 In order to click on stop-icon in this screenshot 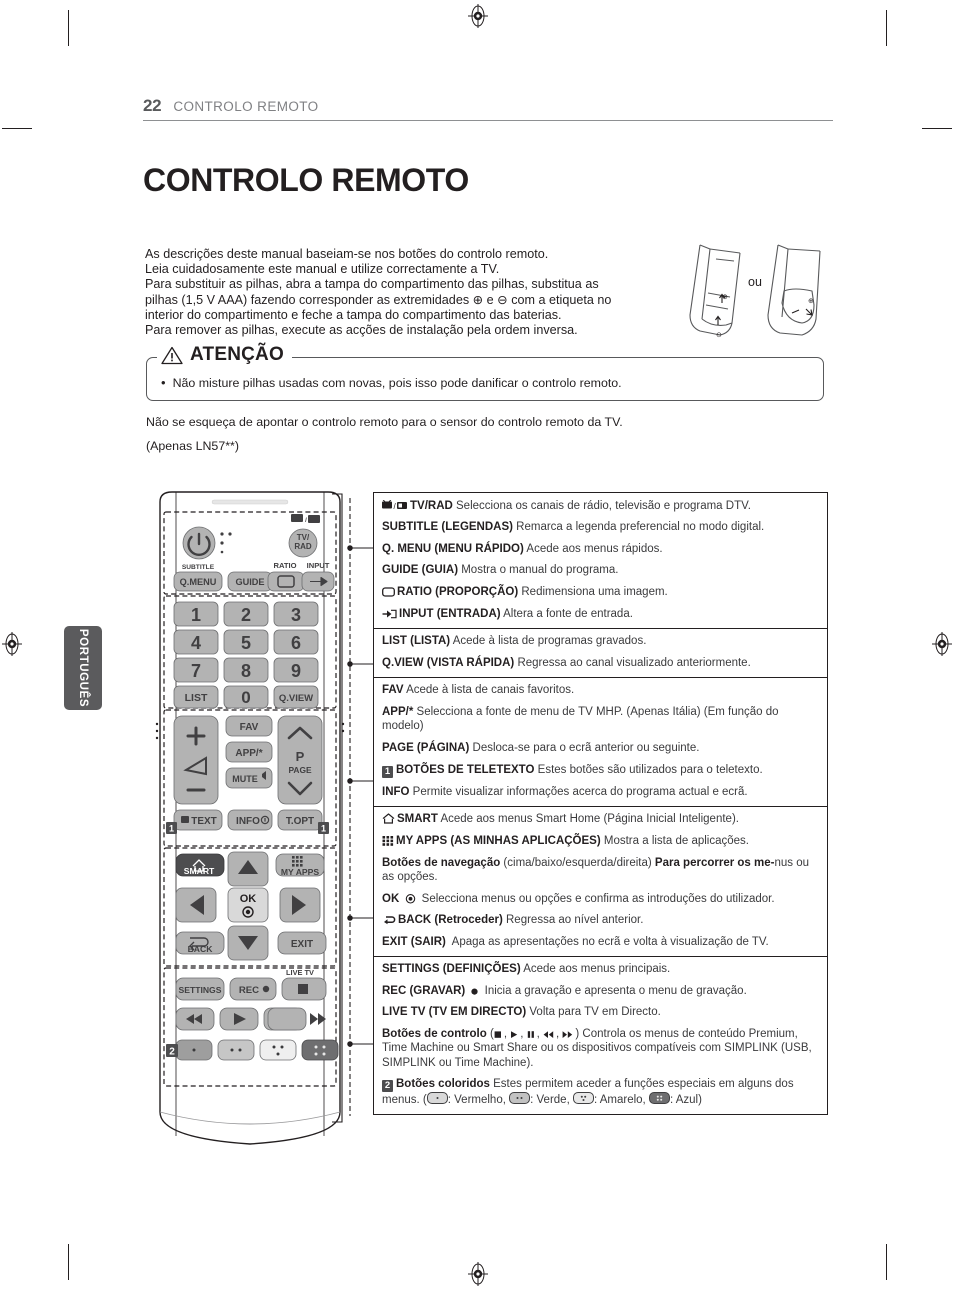, I will do `click(498, 1034)`.